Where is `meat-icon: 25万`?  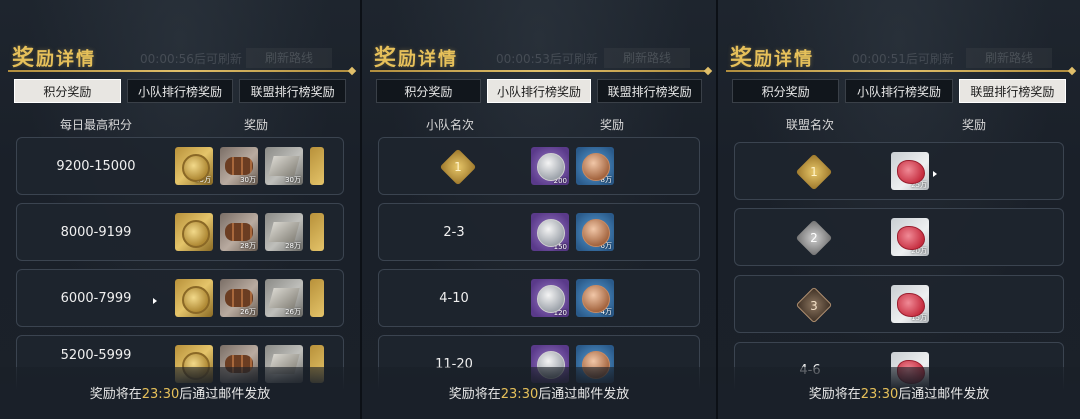
meat-icon: 25万 is located at coordinates (910, 171).